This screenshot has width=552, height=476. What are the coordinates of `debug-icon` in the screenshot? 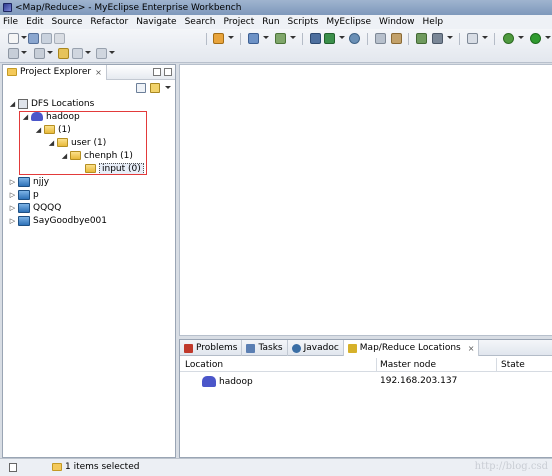 It's located at (508, 38).